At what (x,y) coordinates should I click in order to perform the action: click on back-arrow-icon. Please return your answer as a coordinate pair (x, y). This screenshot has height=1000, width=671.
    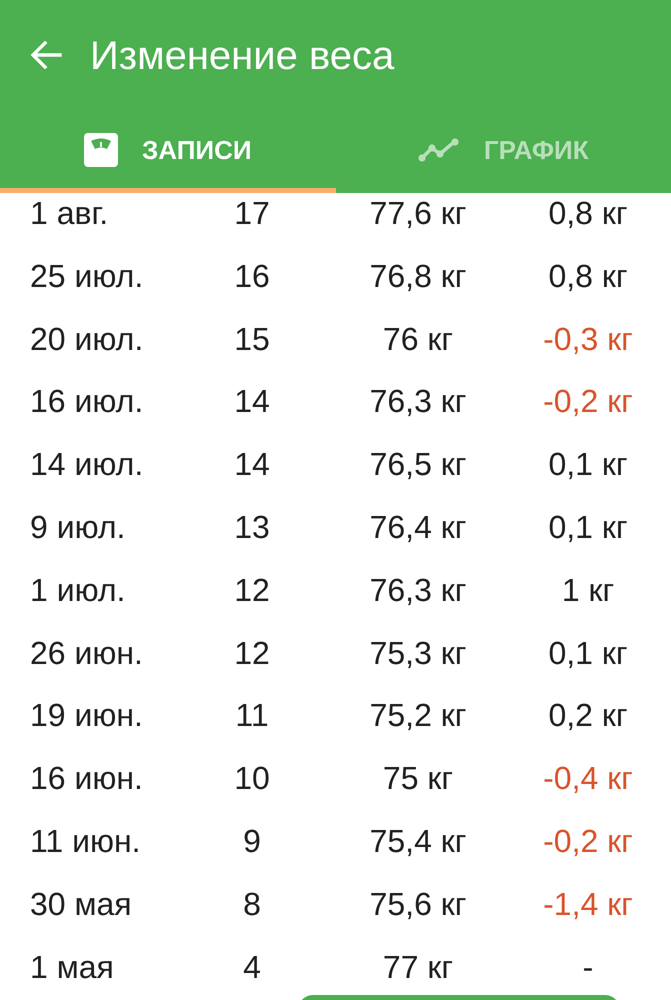
    Looking at the image, I should click on (46, 55).